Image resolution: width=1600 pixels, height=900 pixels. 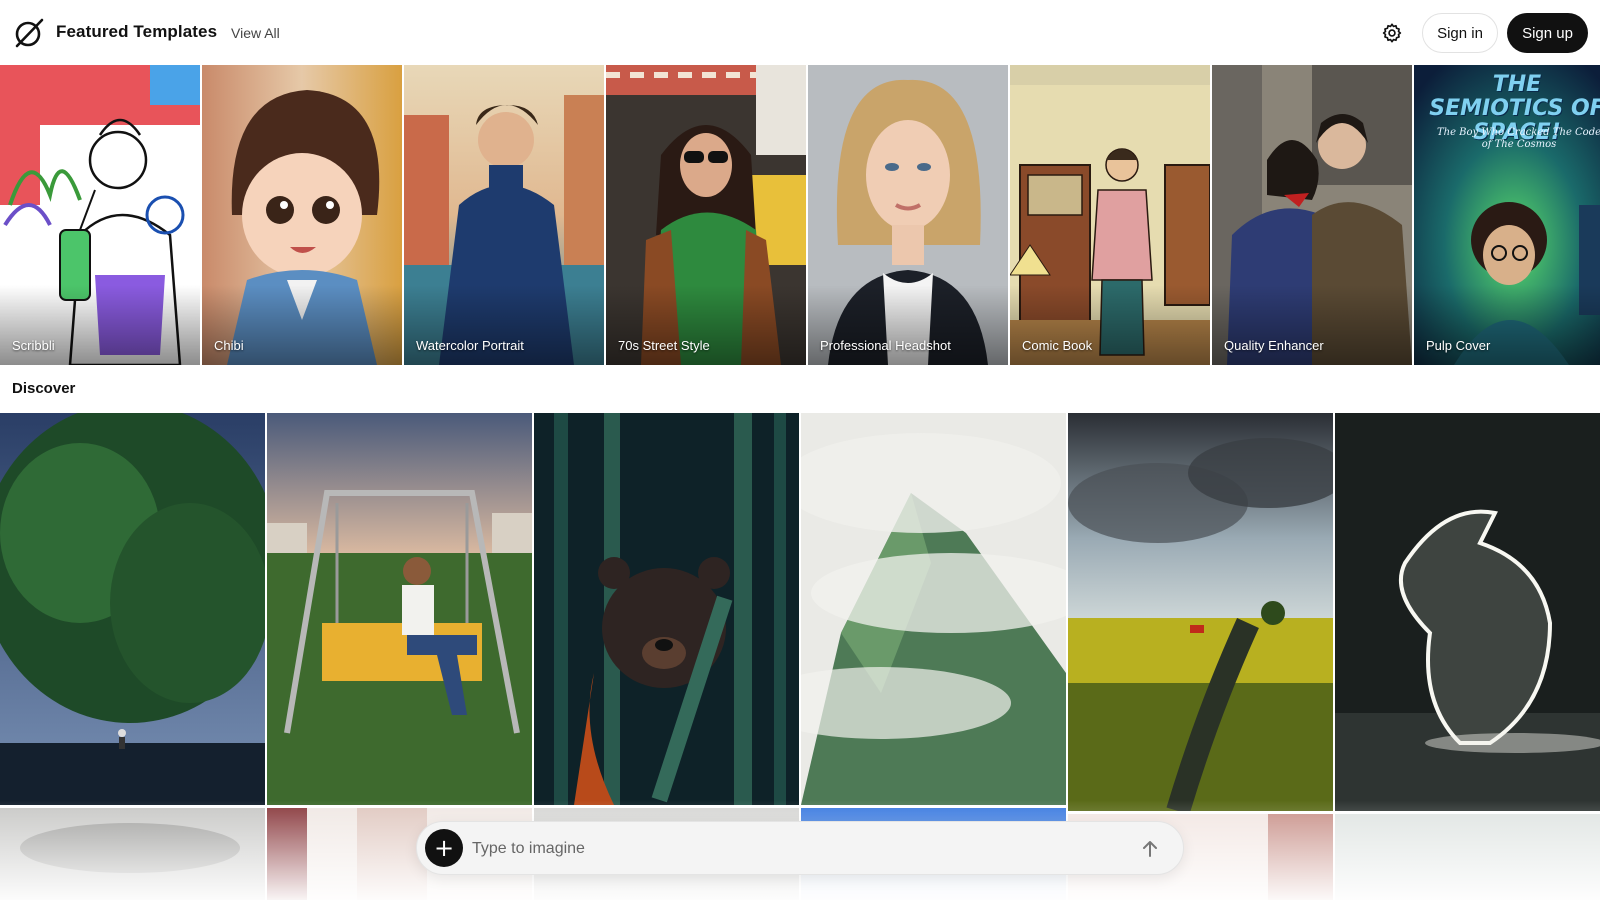 I want to click on template-card-chibi: Chibi, so click(x=302, y=215).